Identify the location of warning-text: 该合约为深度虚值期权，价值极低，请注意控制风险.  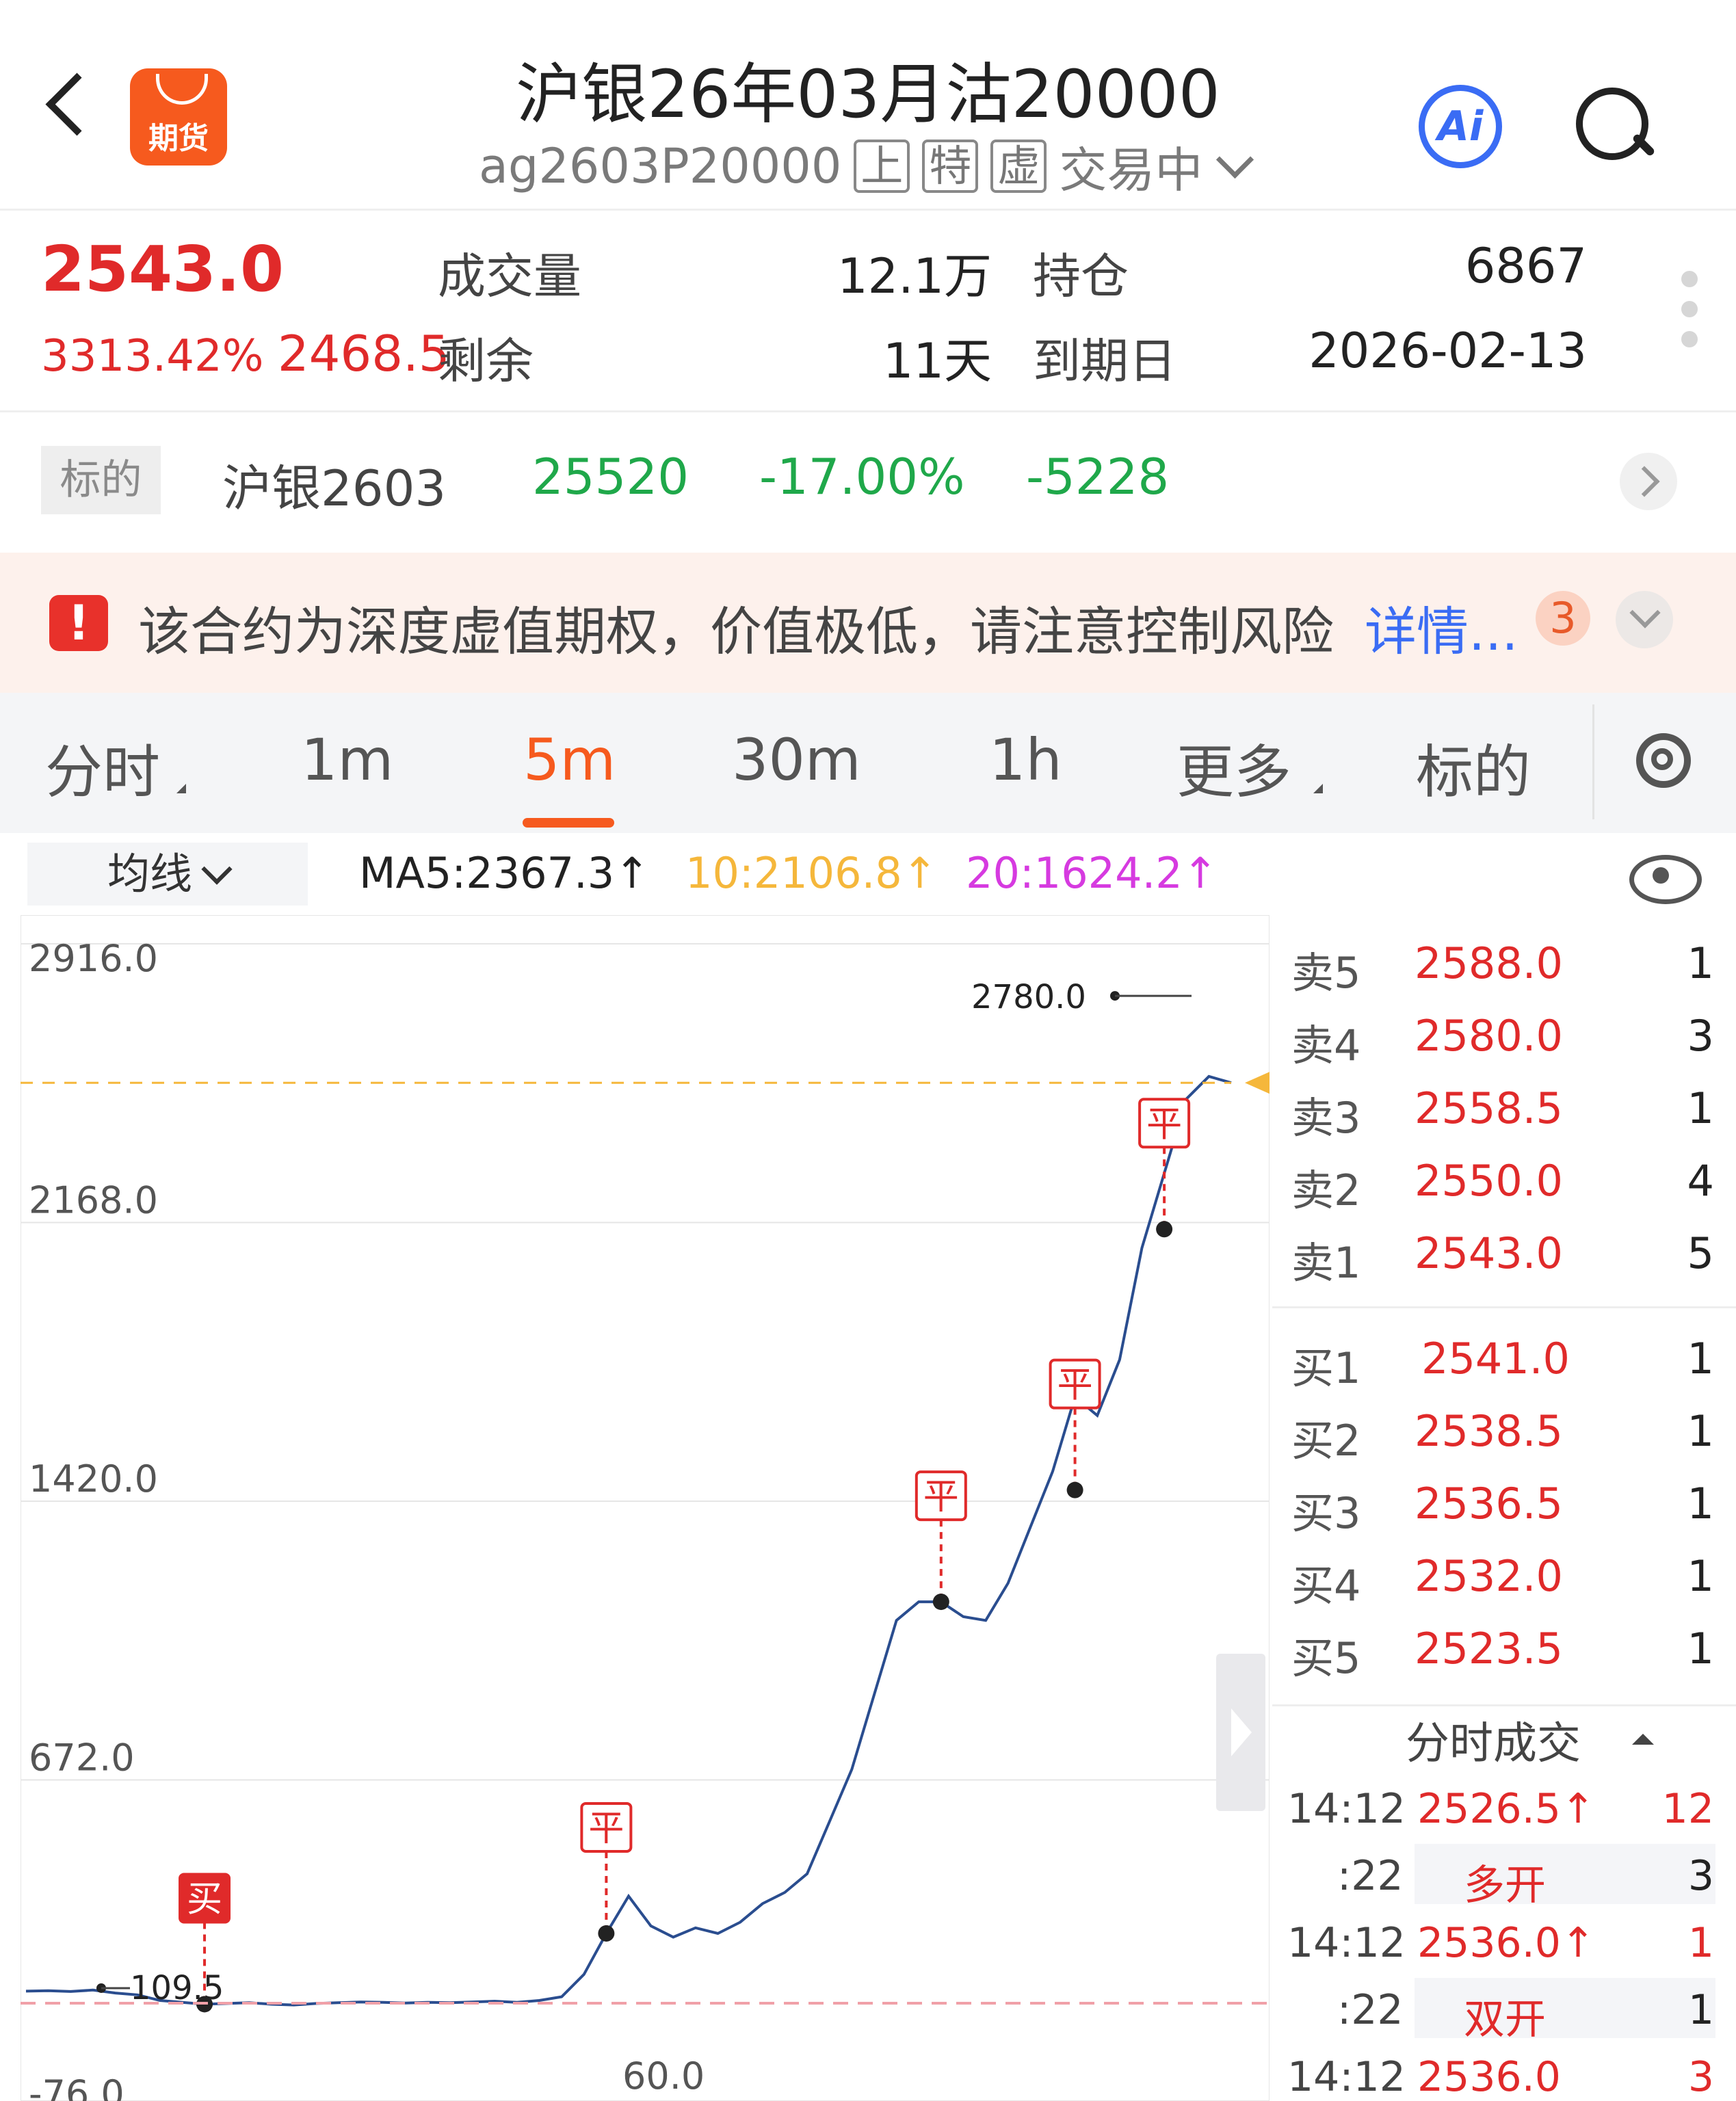
(736, 631).